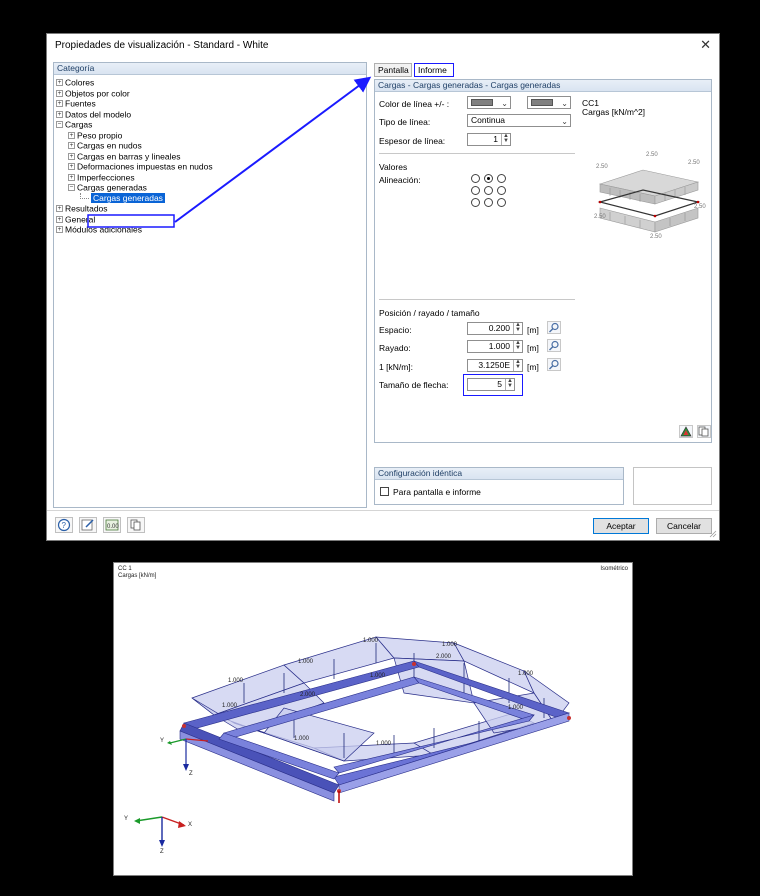 The width and height of the screenshot is (760, 896). I want to click on tree-item: + Módulos adicionales, so click(211, 229).